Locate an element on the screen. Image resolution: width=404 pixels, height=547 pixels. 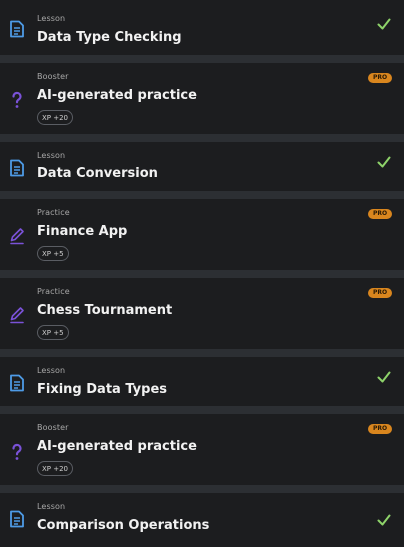
item-title: Data Type Checking is located at coordinates (109, 37).